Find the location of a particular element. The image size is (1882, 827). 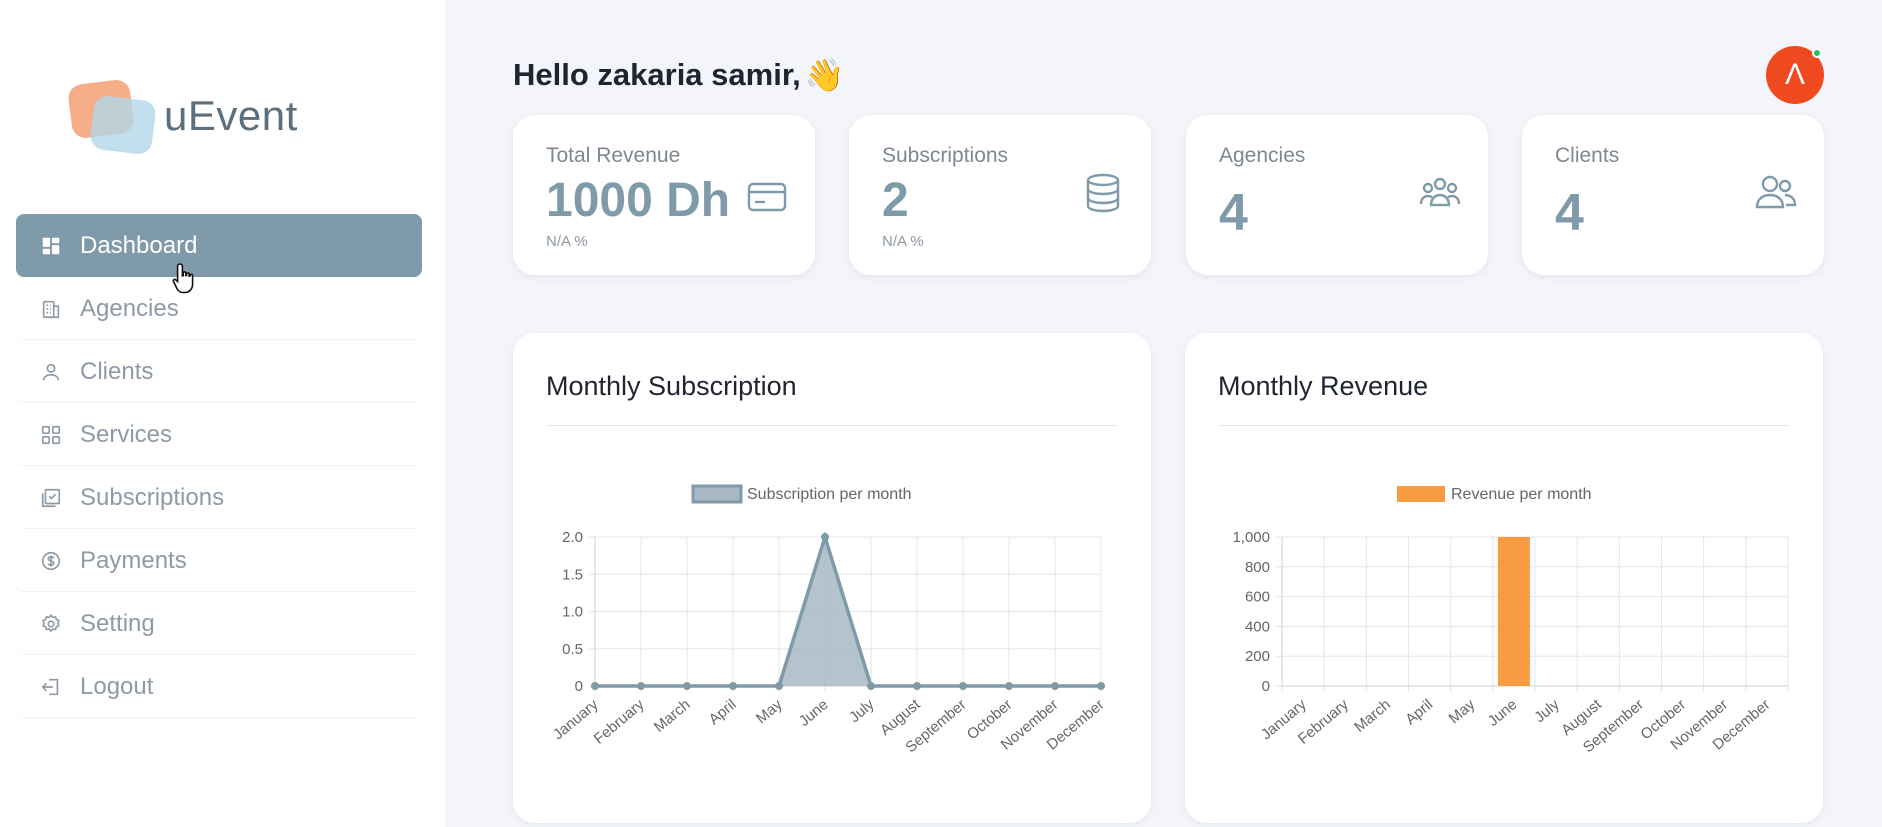

stat-label: Clients is located at coordinates (1587, 155).